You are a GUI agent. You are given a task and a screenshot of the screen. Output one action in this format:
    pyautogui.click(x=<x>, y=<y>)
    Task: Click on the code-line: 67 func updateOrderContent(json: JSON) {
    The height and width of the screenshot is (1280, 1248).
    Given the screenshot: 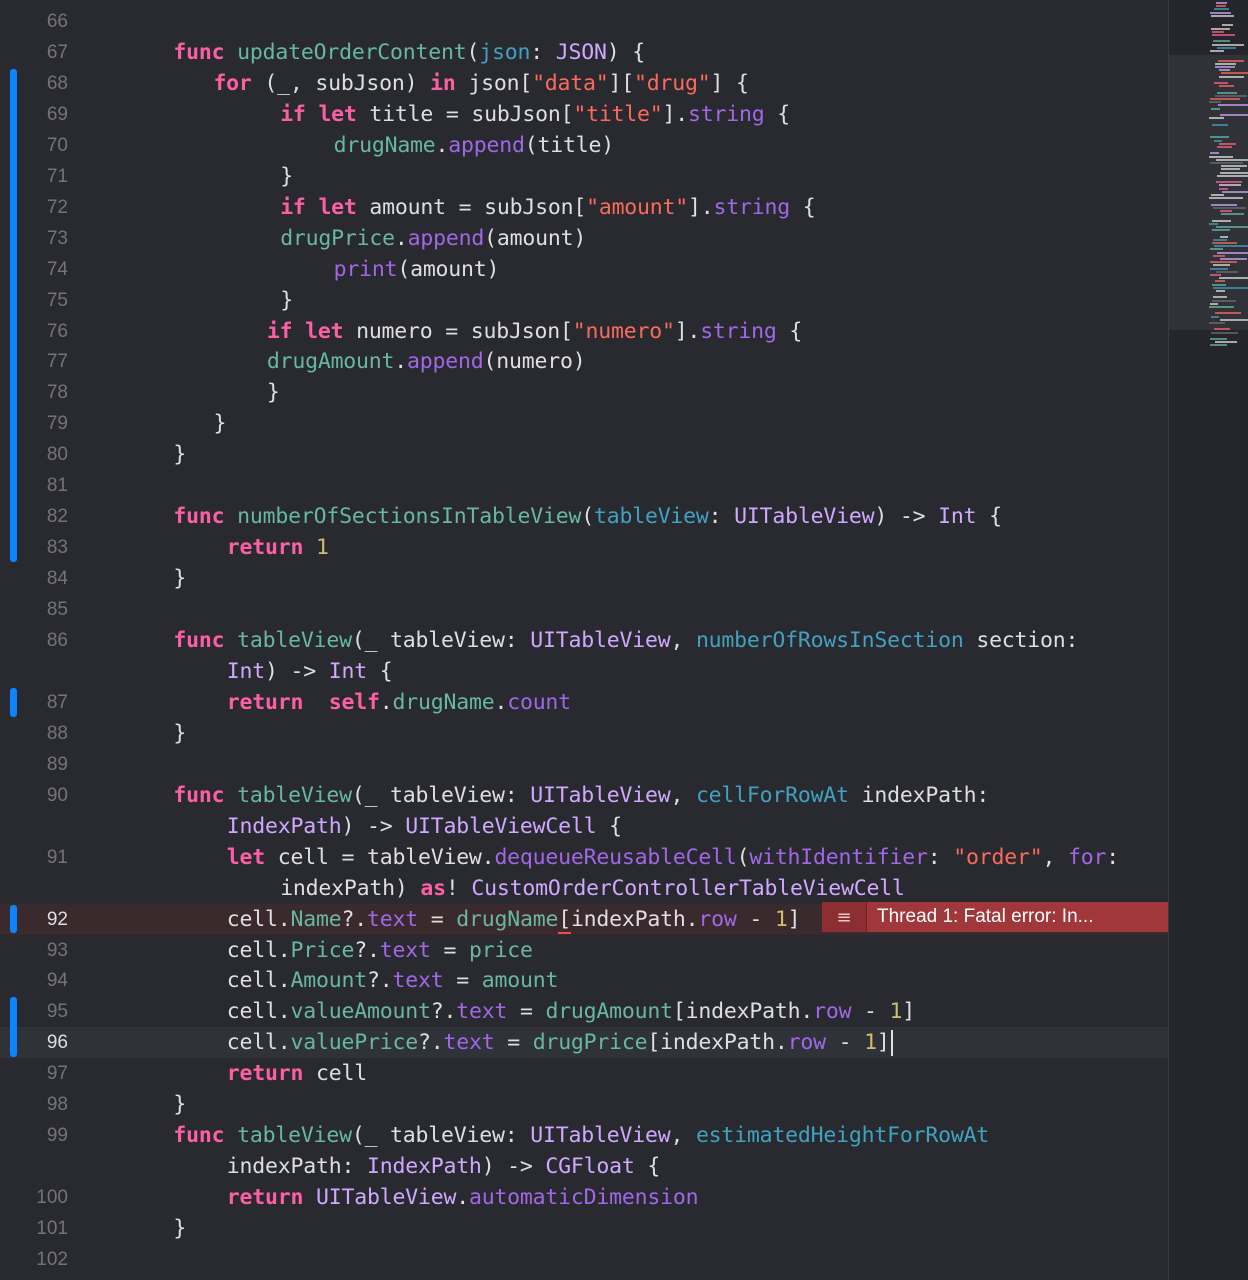 What is the action you would take?
    pyautogui.click(x=584, y=52)
    